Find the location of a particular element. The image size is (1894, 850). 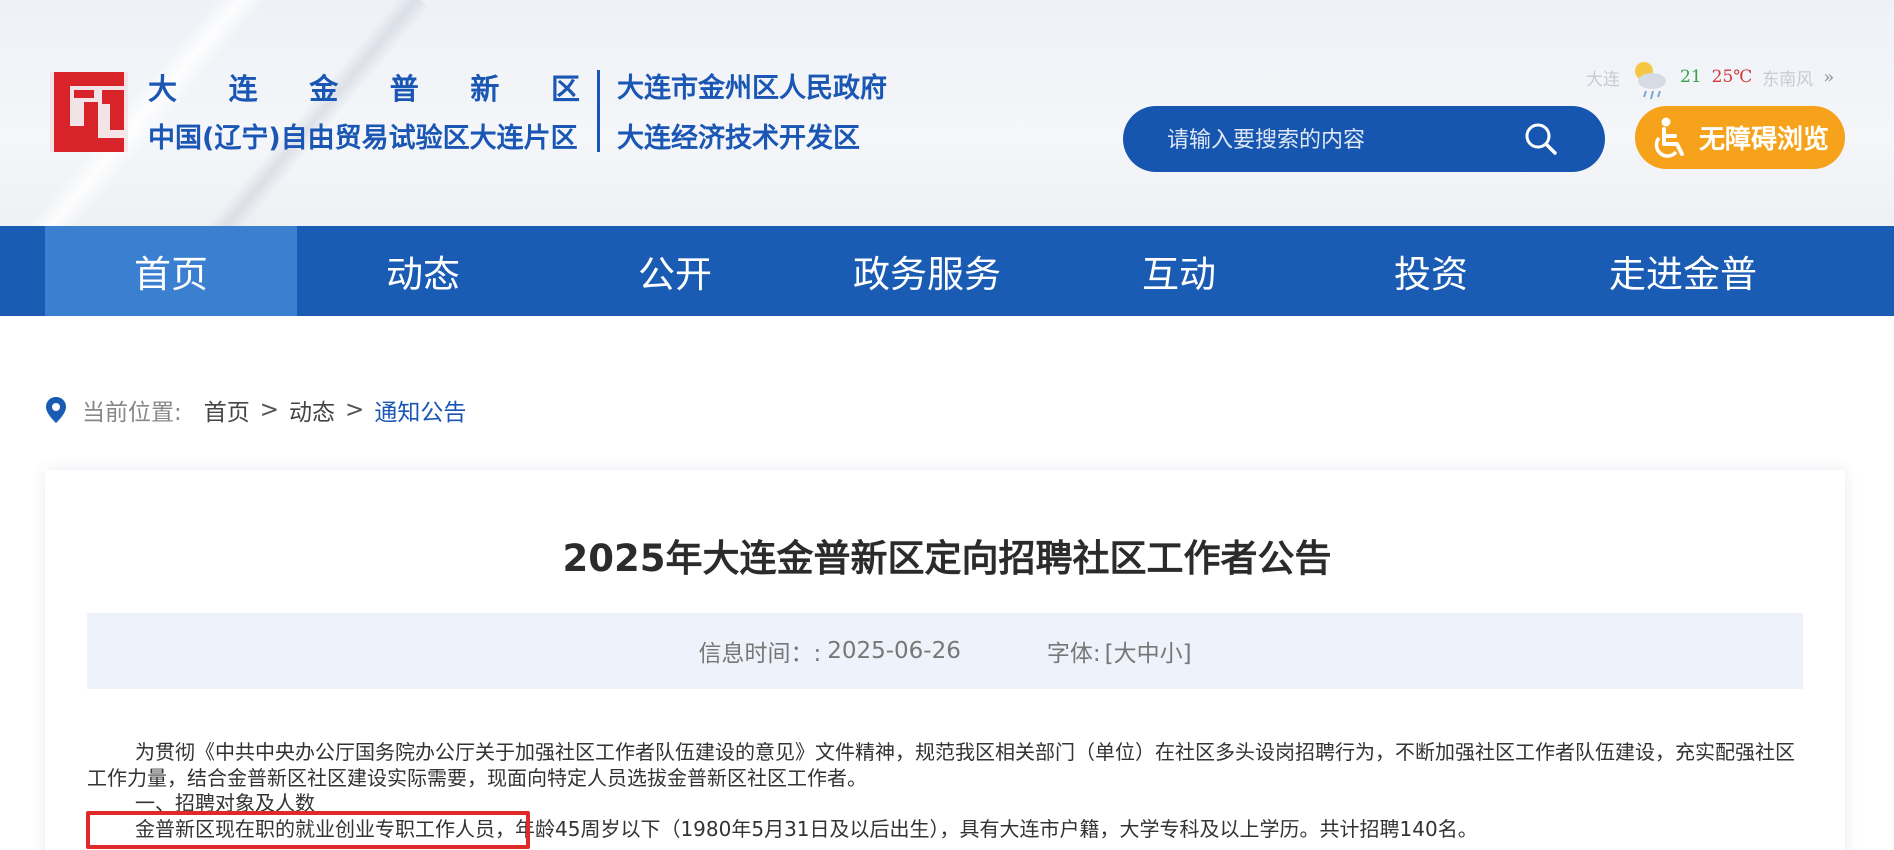

district-name: 大 连 金 普 新 区 is located at coordinates (364, 87).